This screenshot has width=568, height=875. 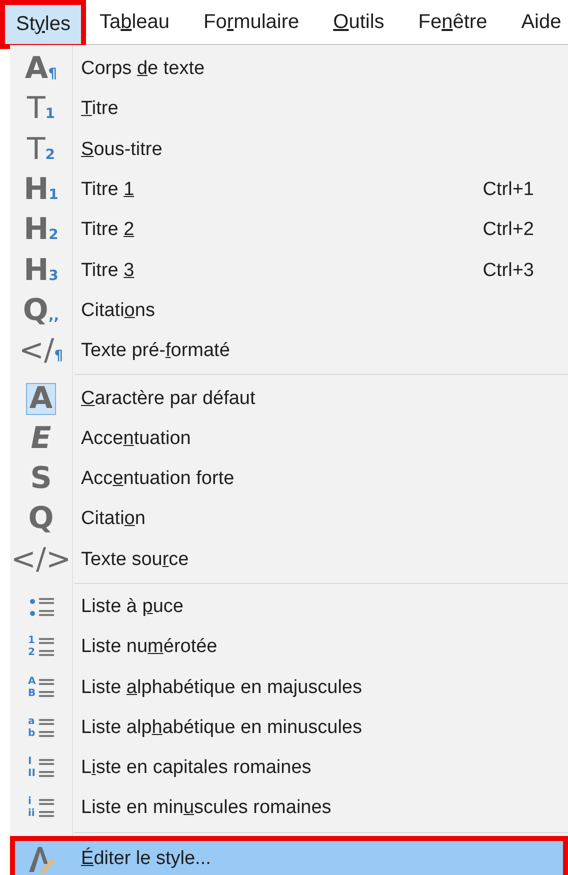 I want to click on menu-item: S Accentuation forte, so click(x=289, y=479).